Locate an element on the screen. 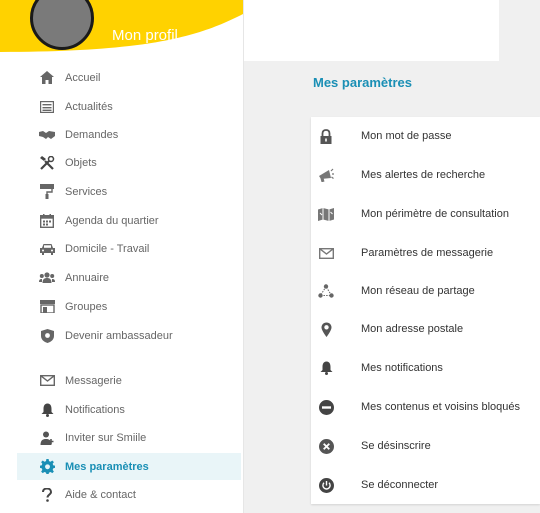 The width and height of the screenshot is (540, 513). sidebar-item-ambassadeur: Devenir ambassadeur is located at coordinates (129, 335).